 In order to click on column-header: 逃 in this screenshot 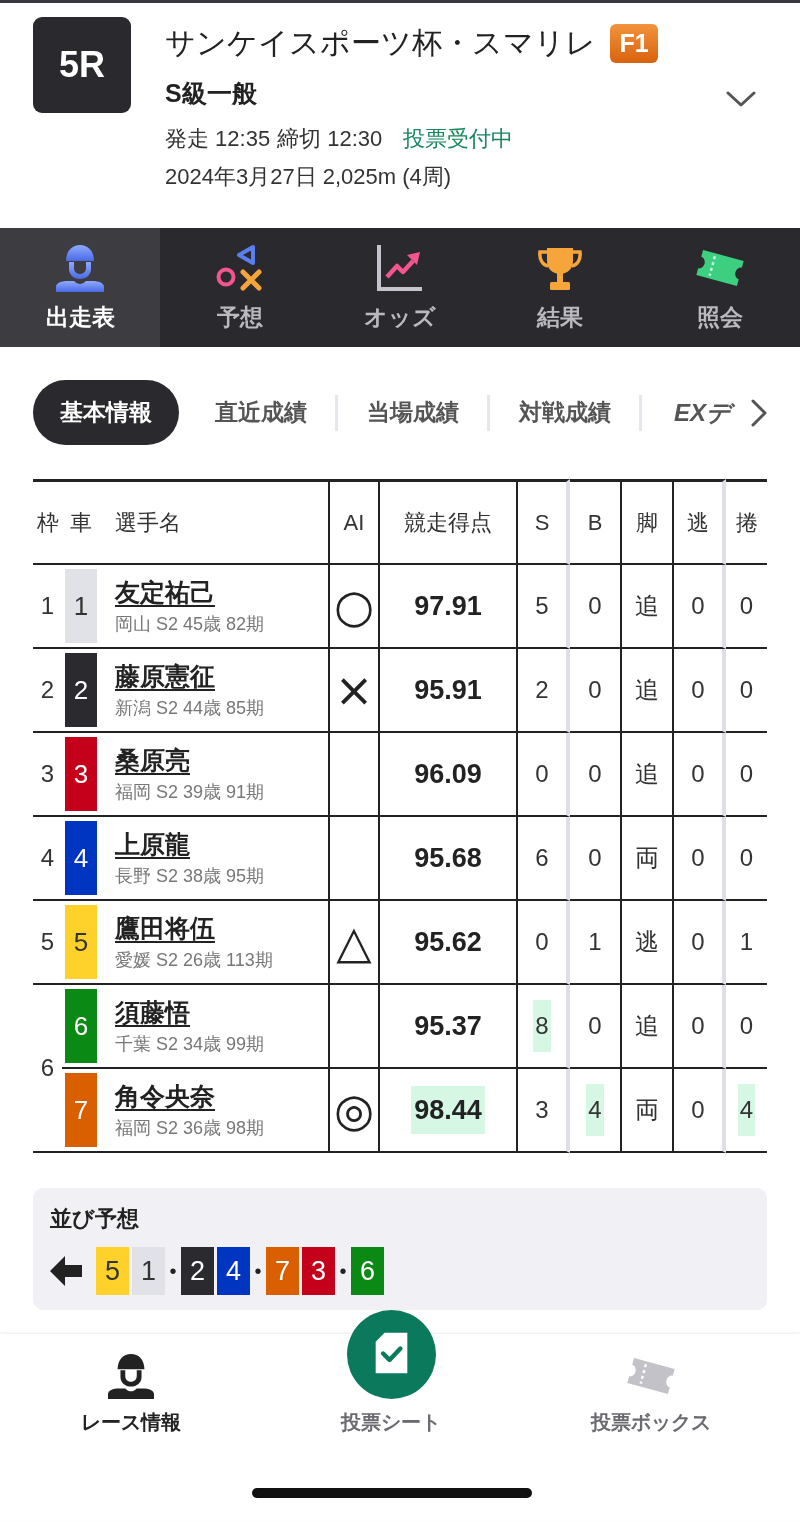, I will do `click(700, 522)`.